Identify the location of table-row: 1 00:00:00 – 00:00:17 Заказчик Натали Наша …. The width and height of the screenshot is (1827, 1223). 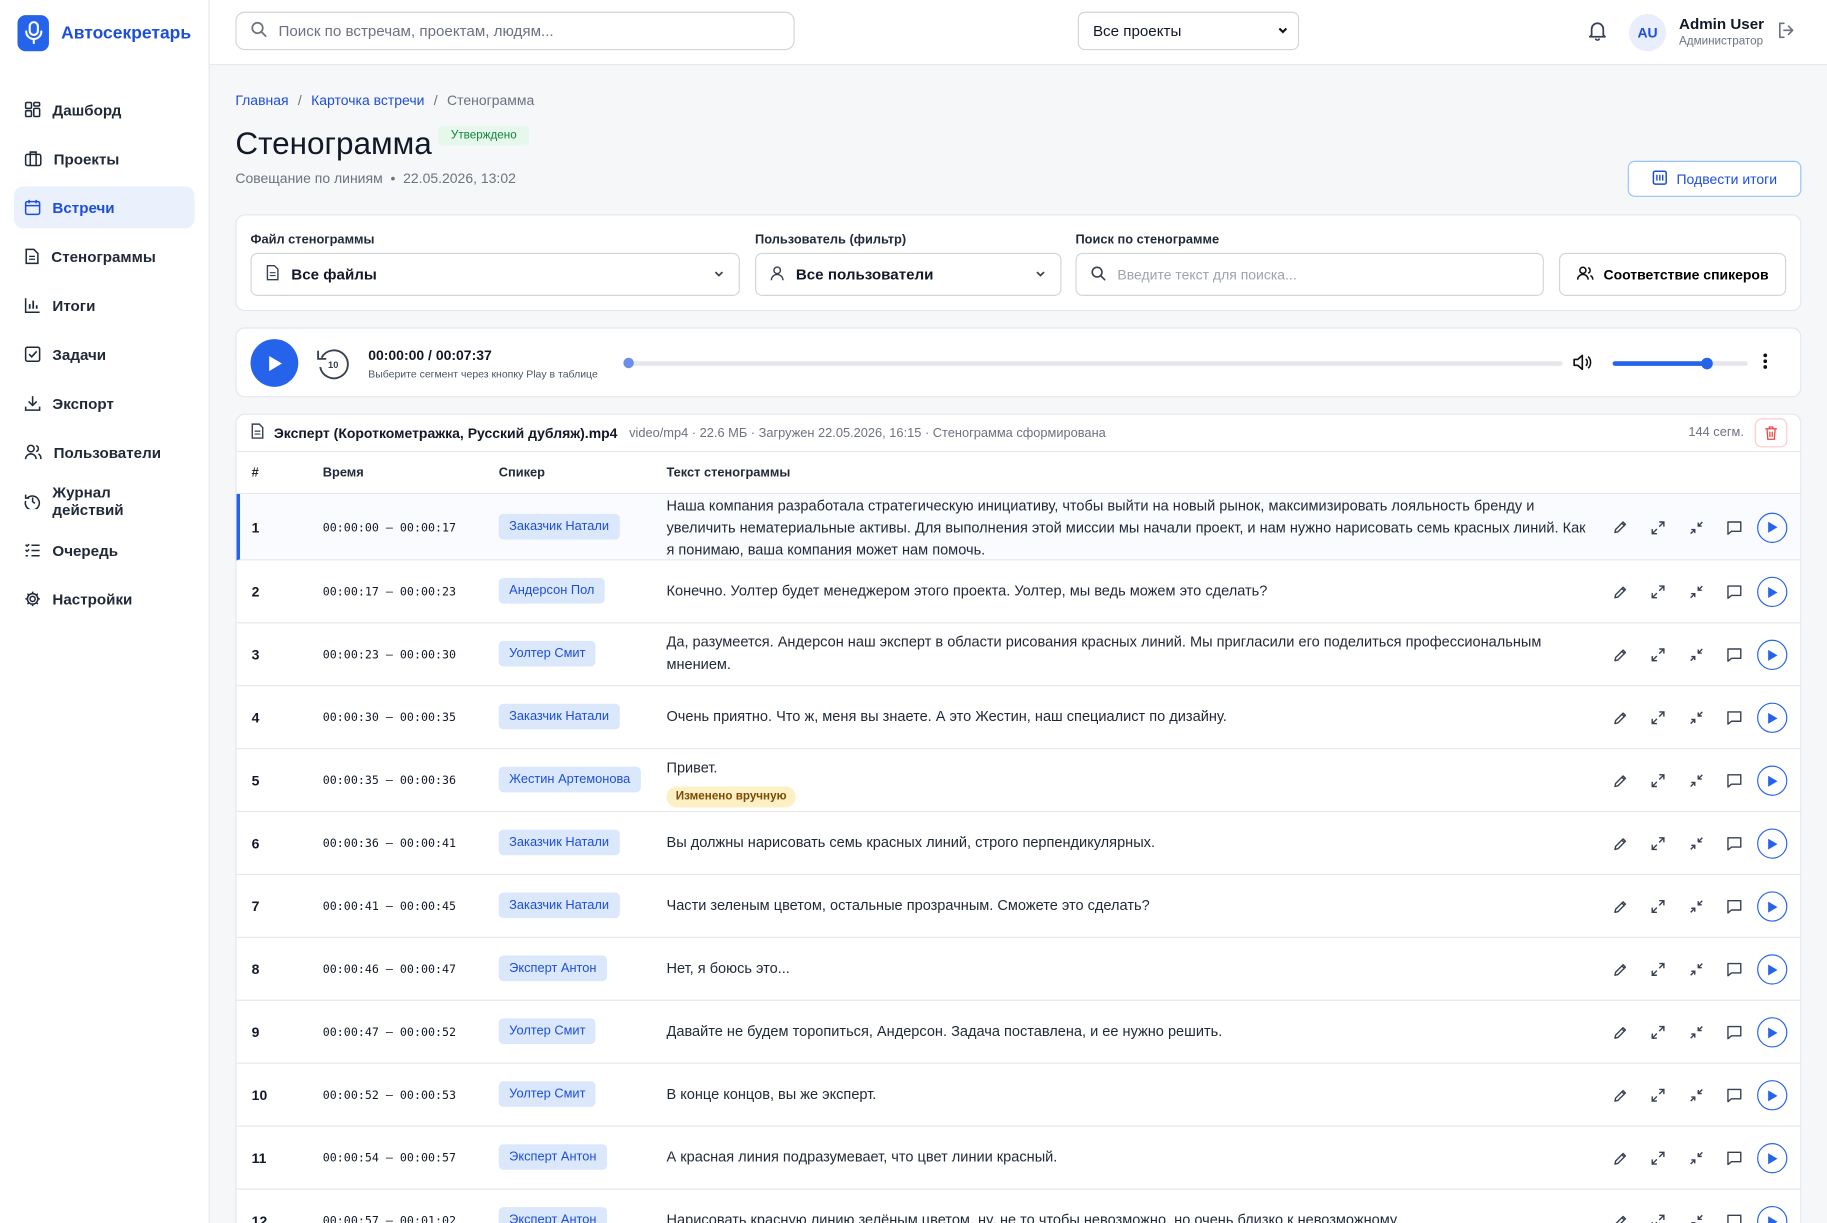
(1018, 527).